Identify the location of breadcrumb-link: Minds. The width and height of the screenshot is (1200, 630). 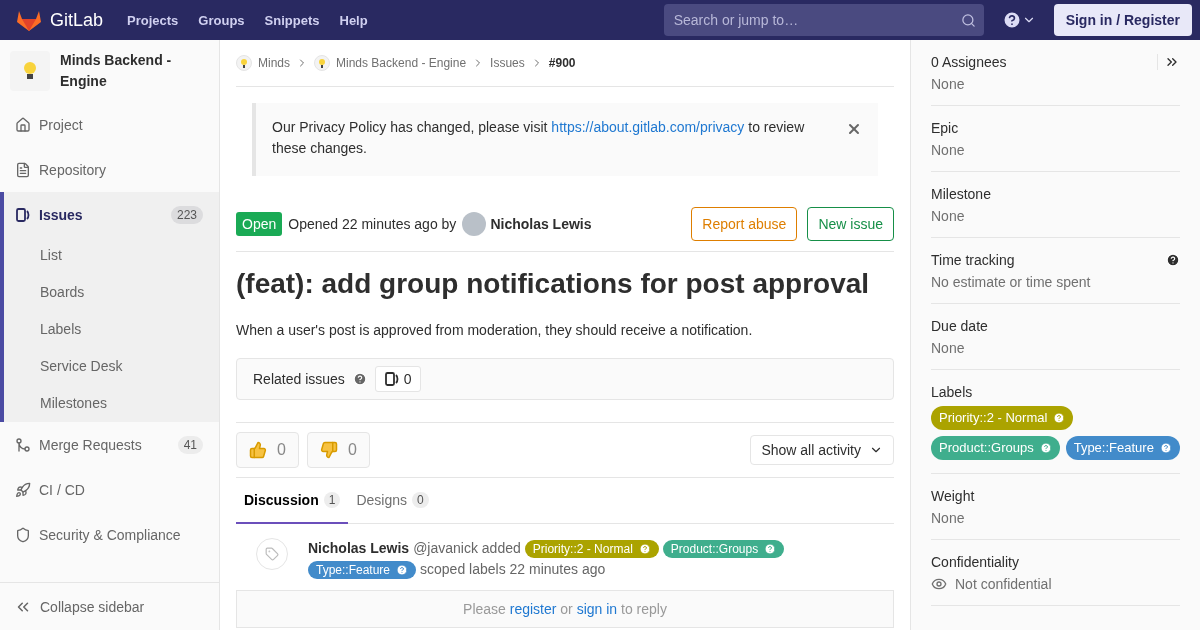
(274, 63).